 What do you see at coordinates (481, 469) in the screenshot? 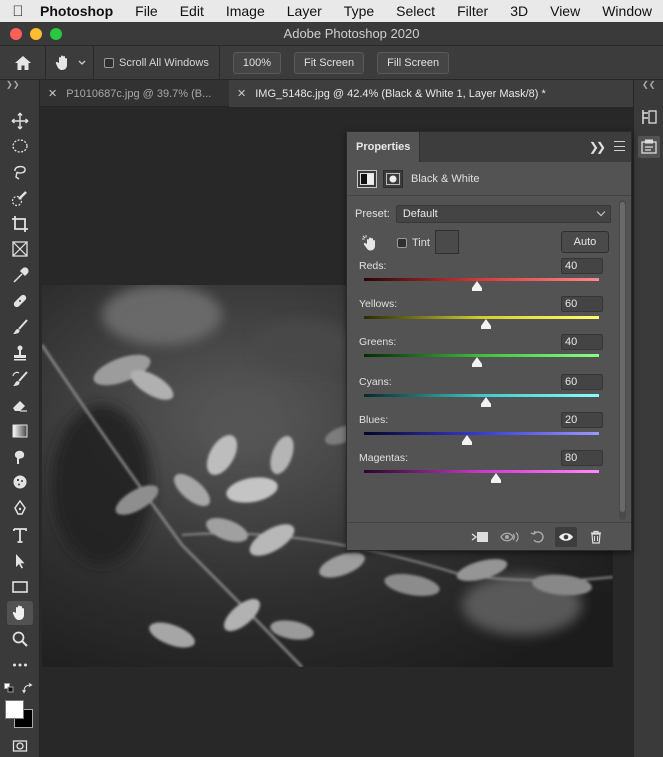
I see `slider-magentas: Magentas: 80` at bounding box center [481, 469].